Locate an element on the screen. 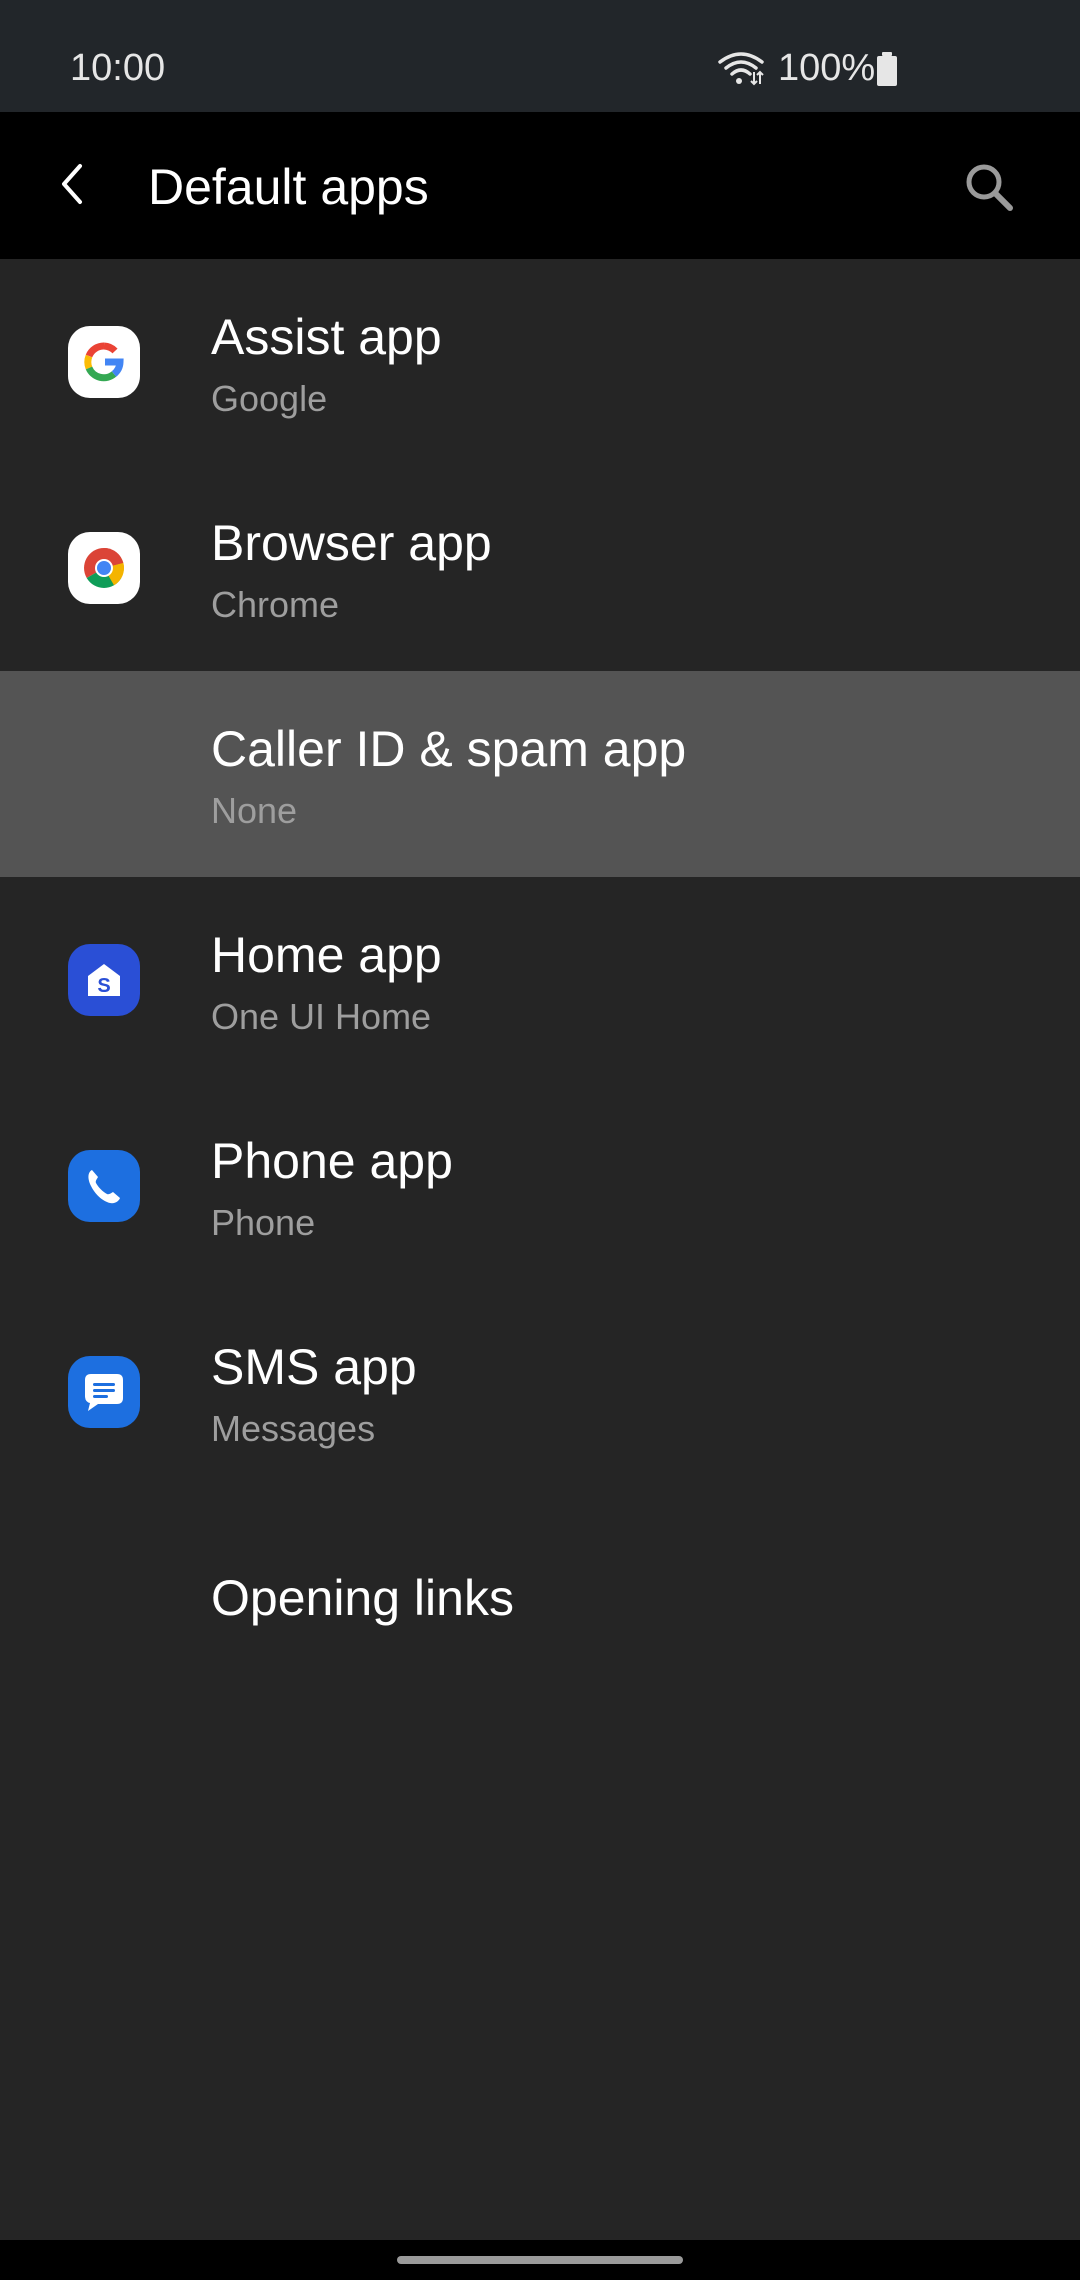 This screenshot has width=1080, height=2280. home-gesture-handle is located at coordinates (540, 2260).